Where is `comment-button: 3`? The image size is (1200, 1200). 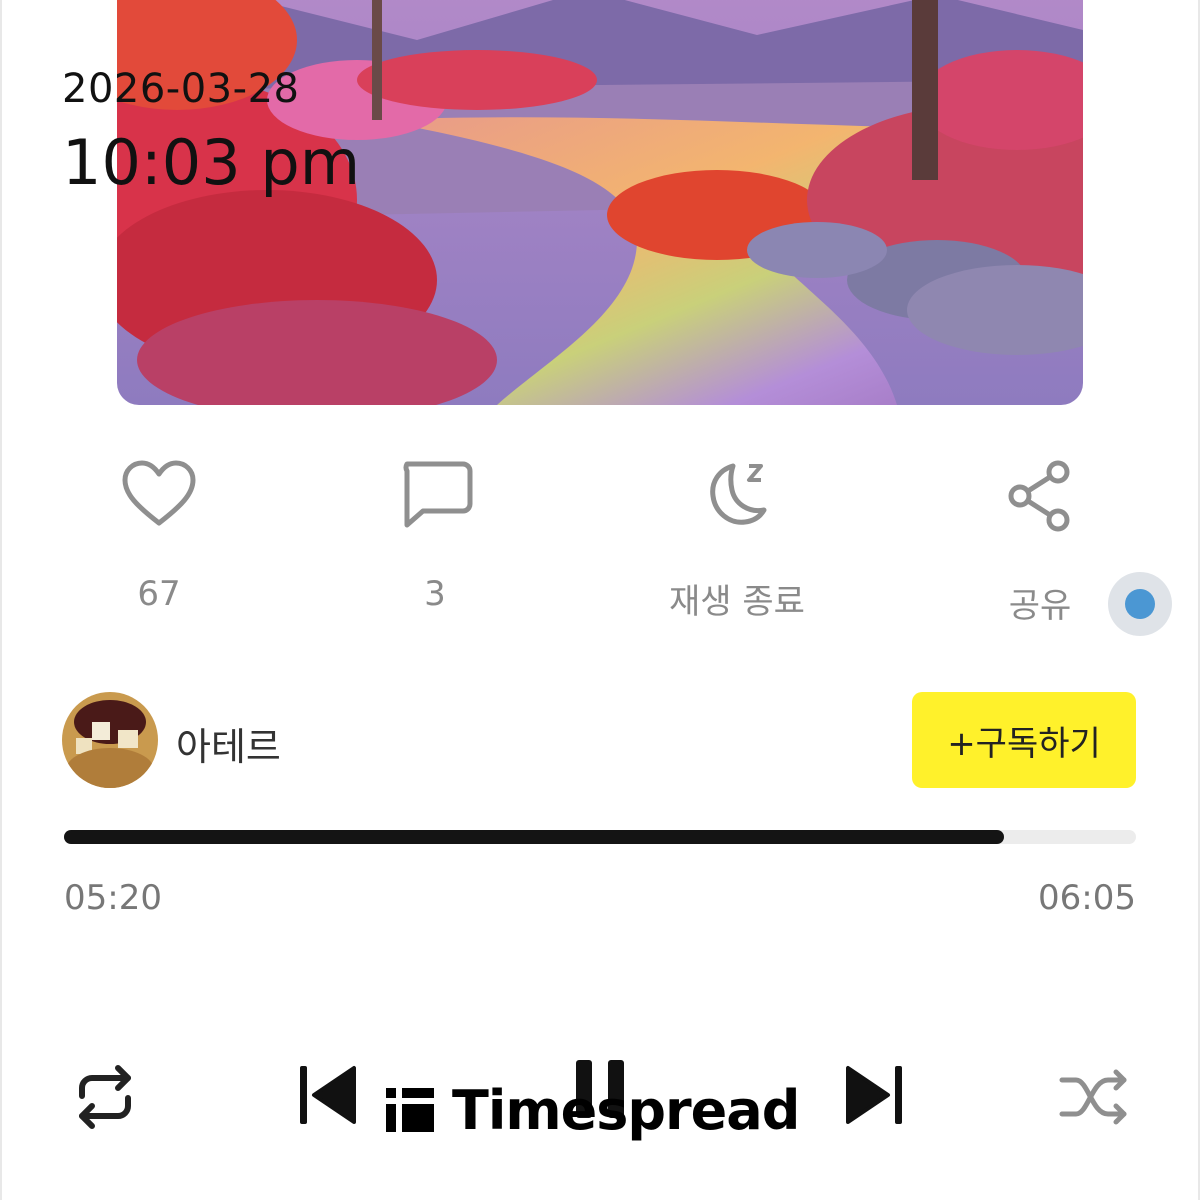
comment-button: 3 is located at coordinates (435, 537).